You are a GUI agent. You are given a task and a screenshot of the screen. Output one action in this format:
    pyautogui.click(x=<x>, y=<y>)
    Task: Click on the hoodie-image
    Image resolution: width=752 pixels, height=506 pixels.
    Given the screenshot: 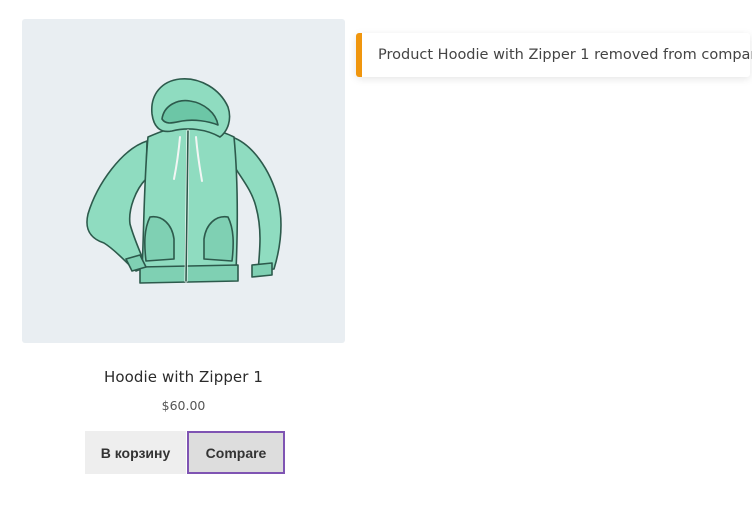 What is the action you would take?
    pyautogui.click(x=184, y=181)
    